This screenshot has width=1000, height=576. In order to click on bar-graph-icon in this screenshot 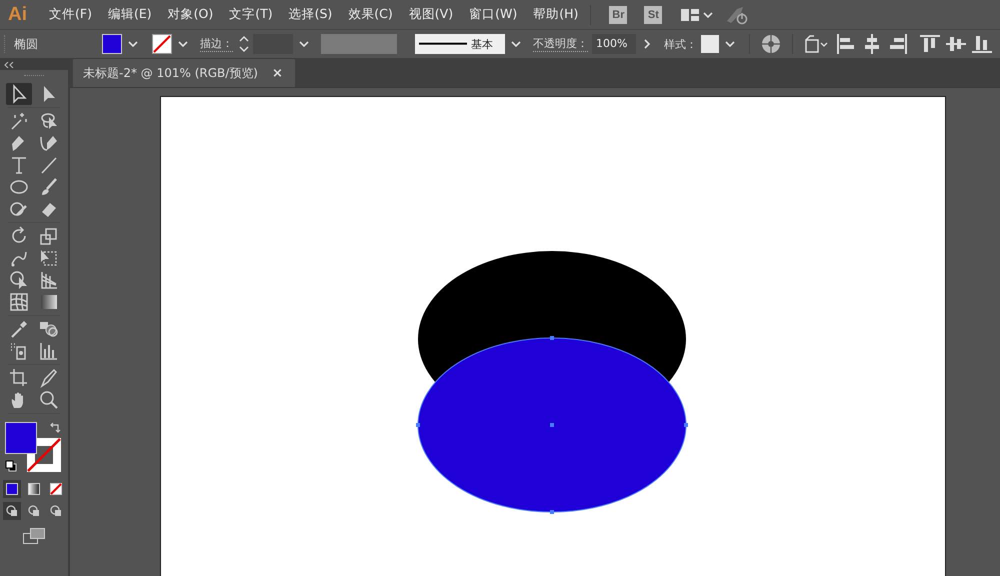, I will do `click(49, 351)`.